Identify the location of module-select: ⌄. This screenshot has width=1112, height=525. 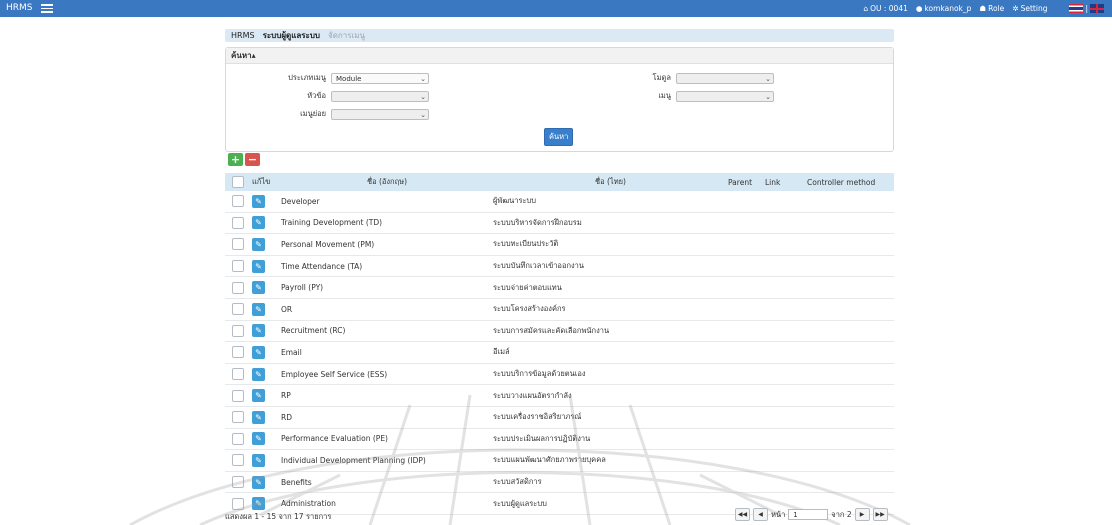
(725, 78).